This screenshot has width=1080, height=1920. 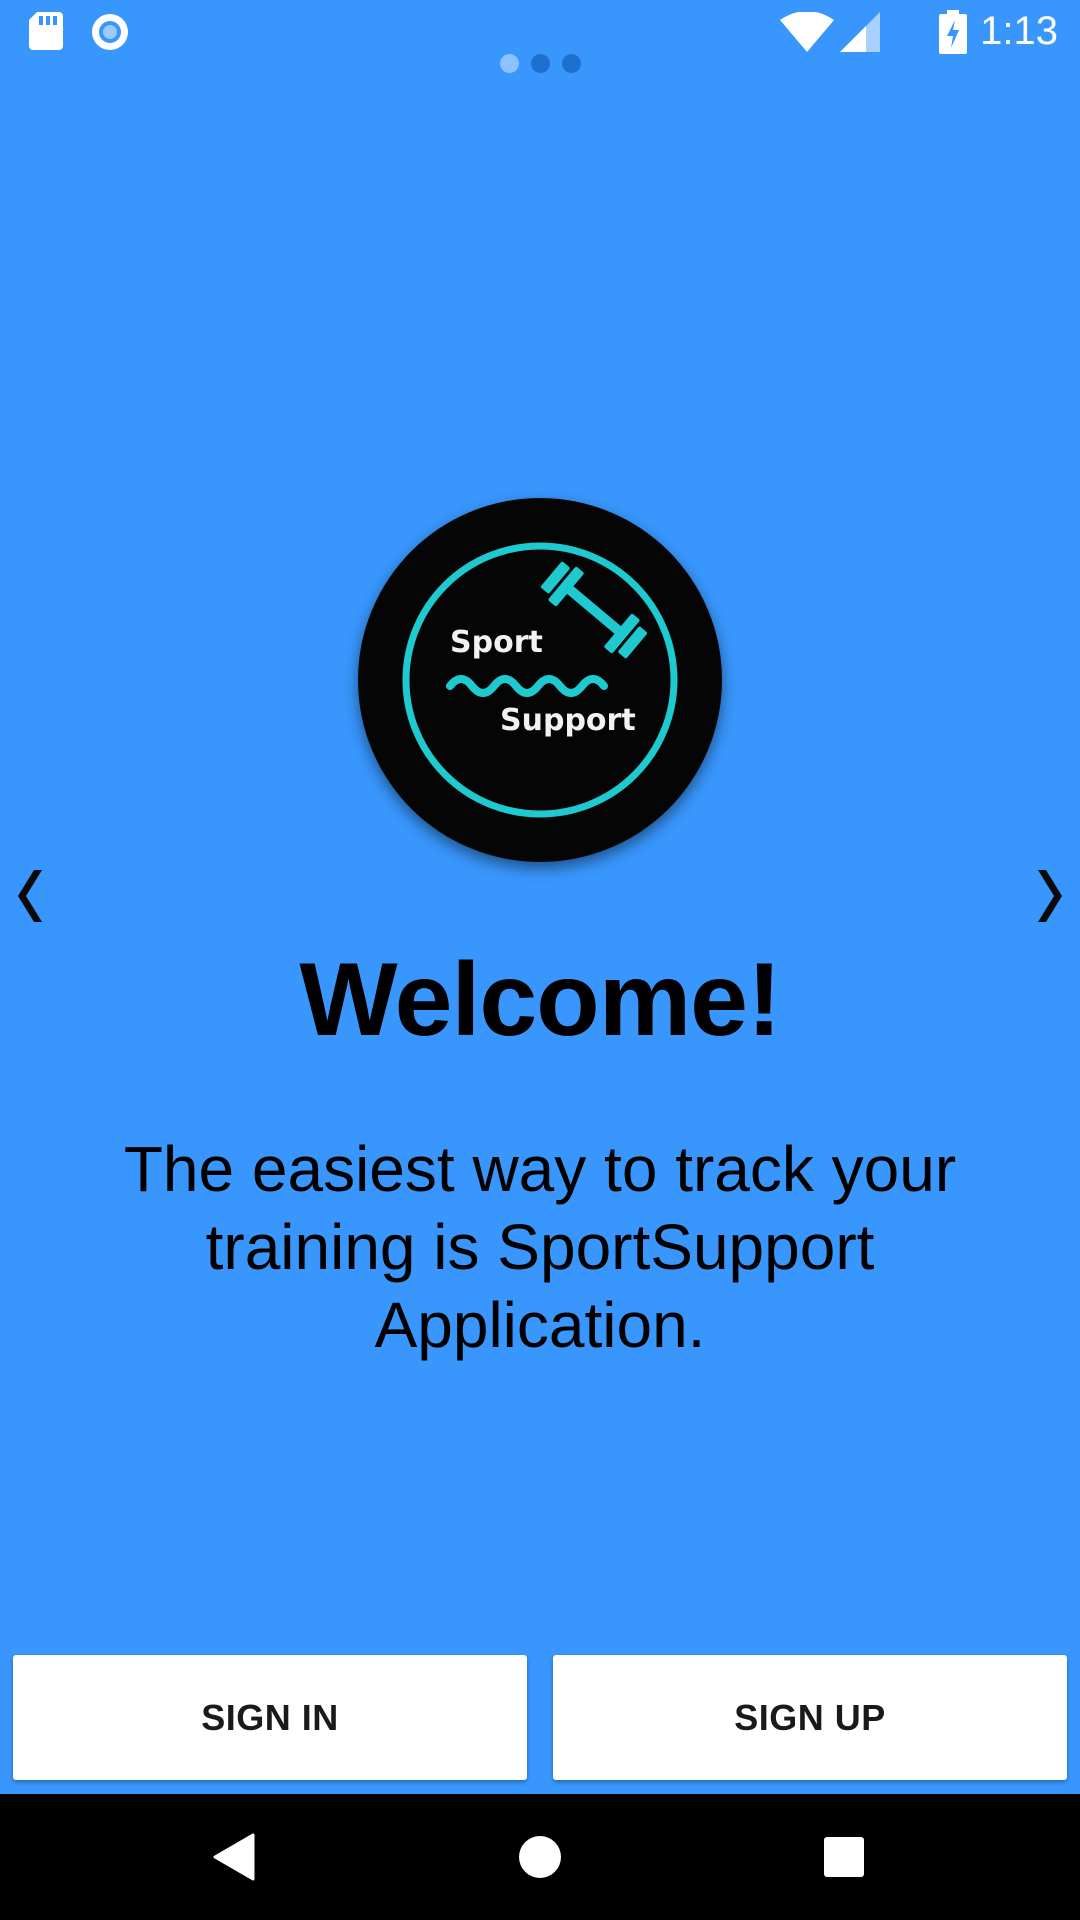 What do you see at coordinates (110, 34) in the screenshot?
I see `record-icon` at bounding box center [110, 34].